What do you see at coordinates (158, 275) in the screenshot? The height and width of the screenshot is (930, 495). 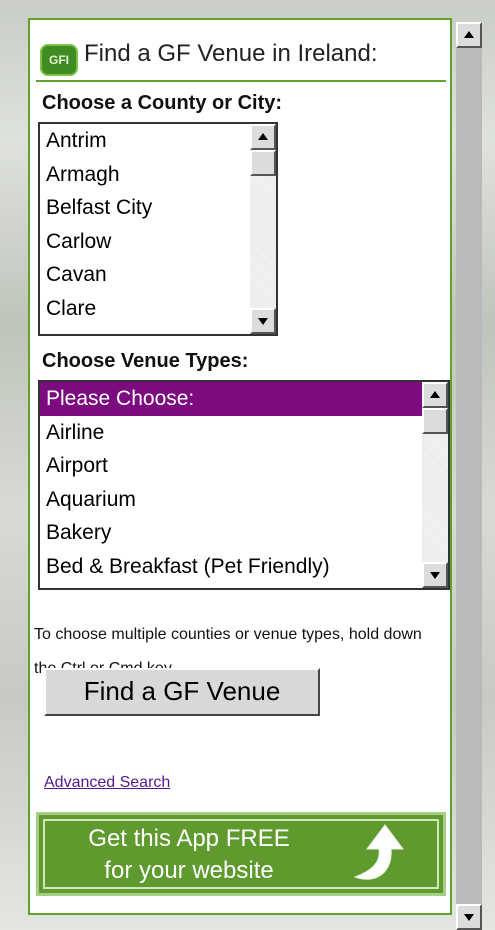 I see `county-option: Cavan` at bounding box center [158, 275].